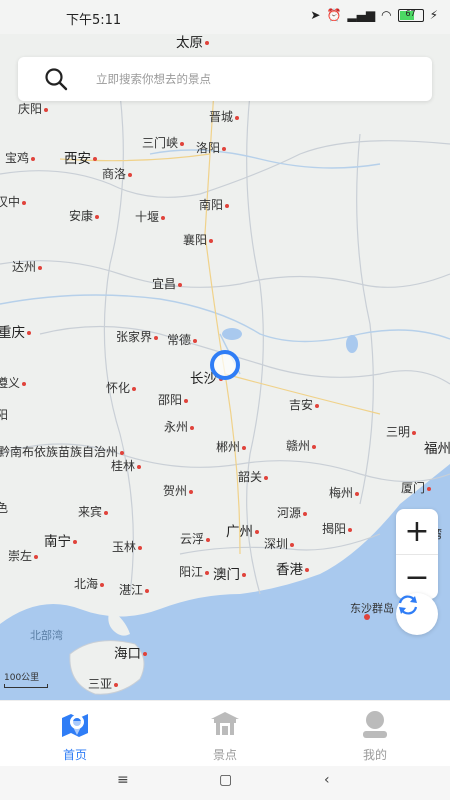 The height and width of the screenshot is (800, 450). I want to click on map-scale: 100公里, so click(26, 679).